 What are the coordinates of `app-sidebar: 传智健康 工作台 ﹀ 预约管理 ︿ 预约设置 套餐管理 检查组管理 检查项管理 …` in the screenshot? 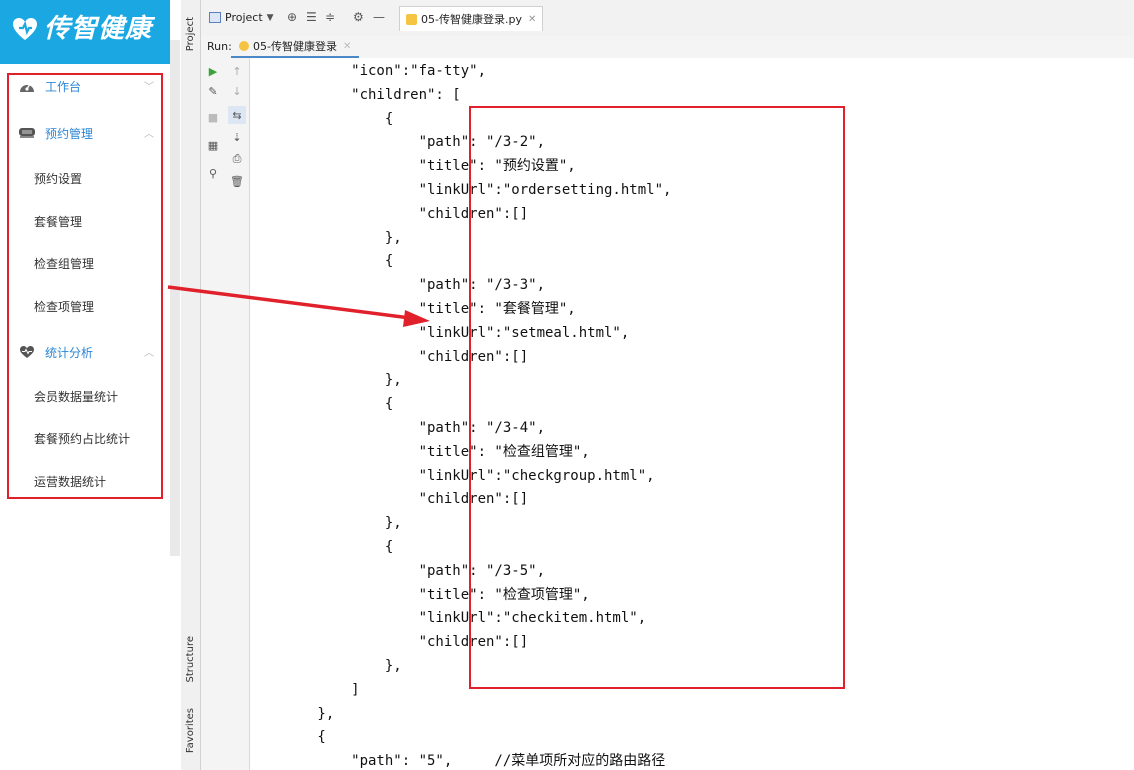 It's located at (85, 385).